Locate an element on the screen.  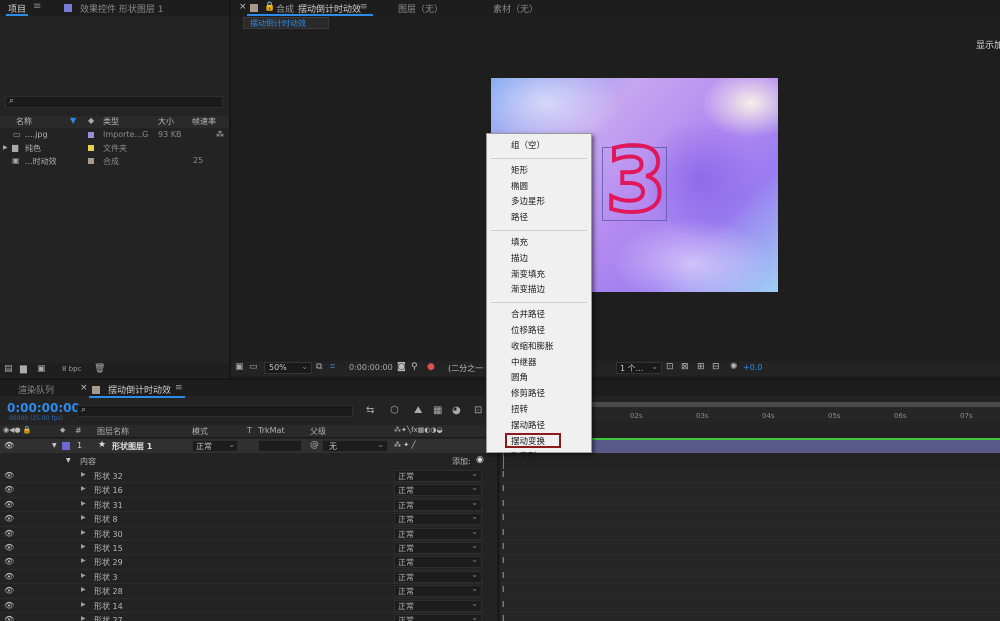
shape-row: 👁 ▶ 形状 29 正常 is located at coordinates (242, 562).